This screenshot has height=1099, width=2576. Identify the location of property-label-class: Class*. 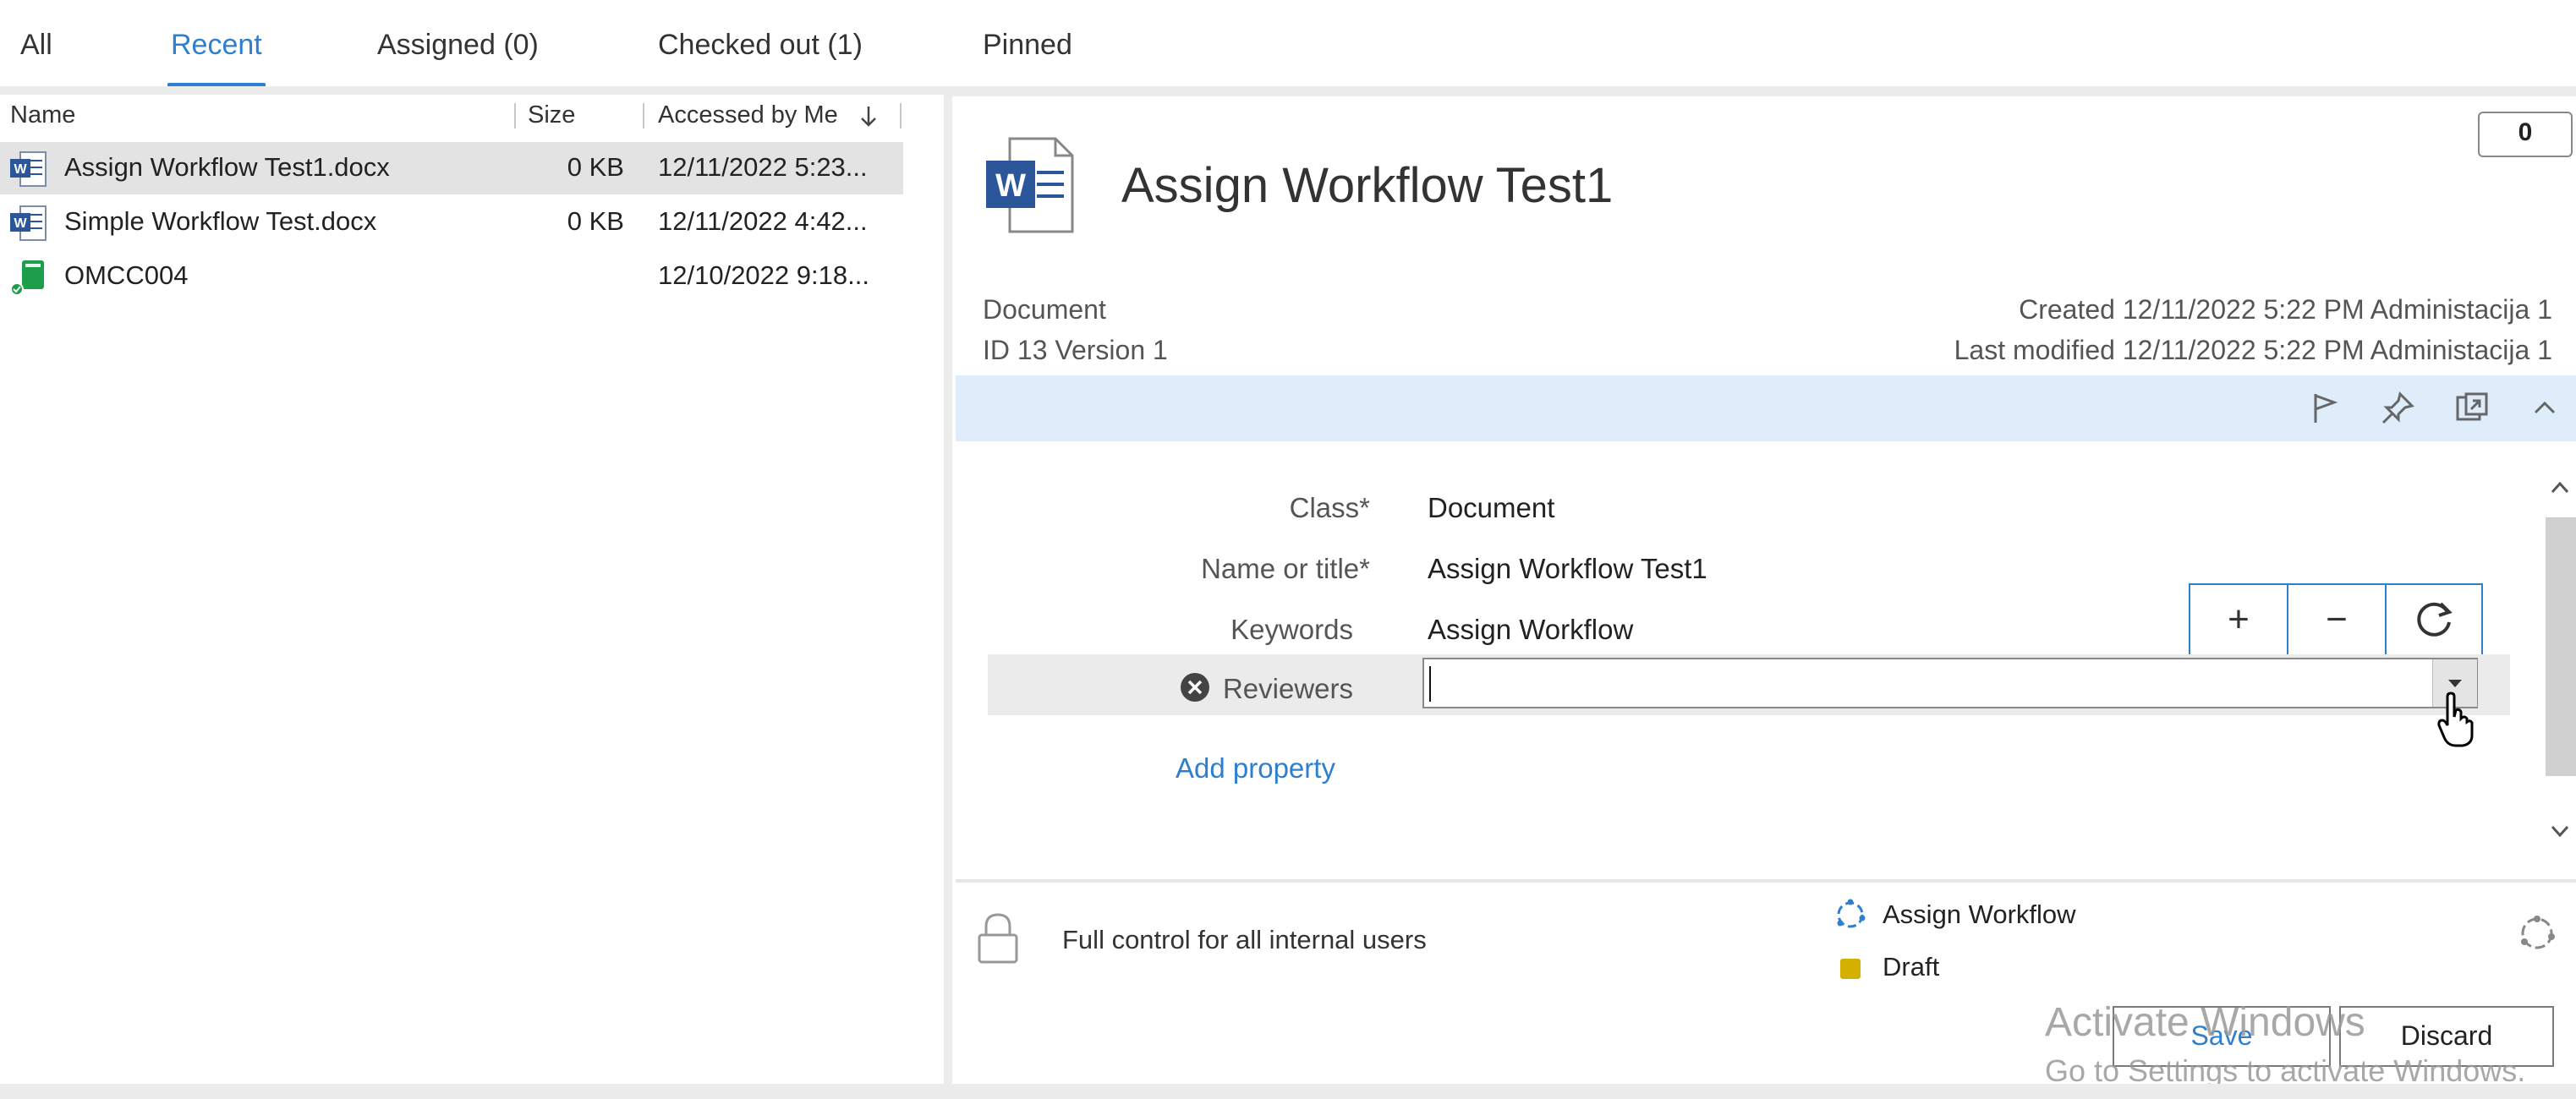
(1329, 508).